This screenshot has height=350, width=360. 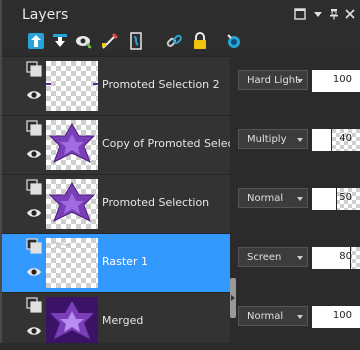 I want to click on show-hide-icon, so click(x=234, y=41).